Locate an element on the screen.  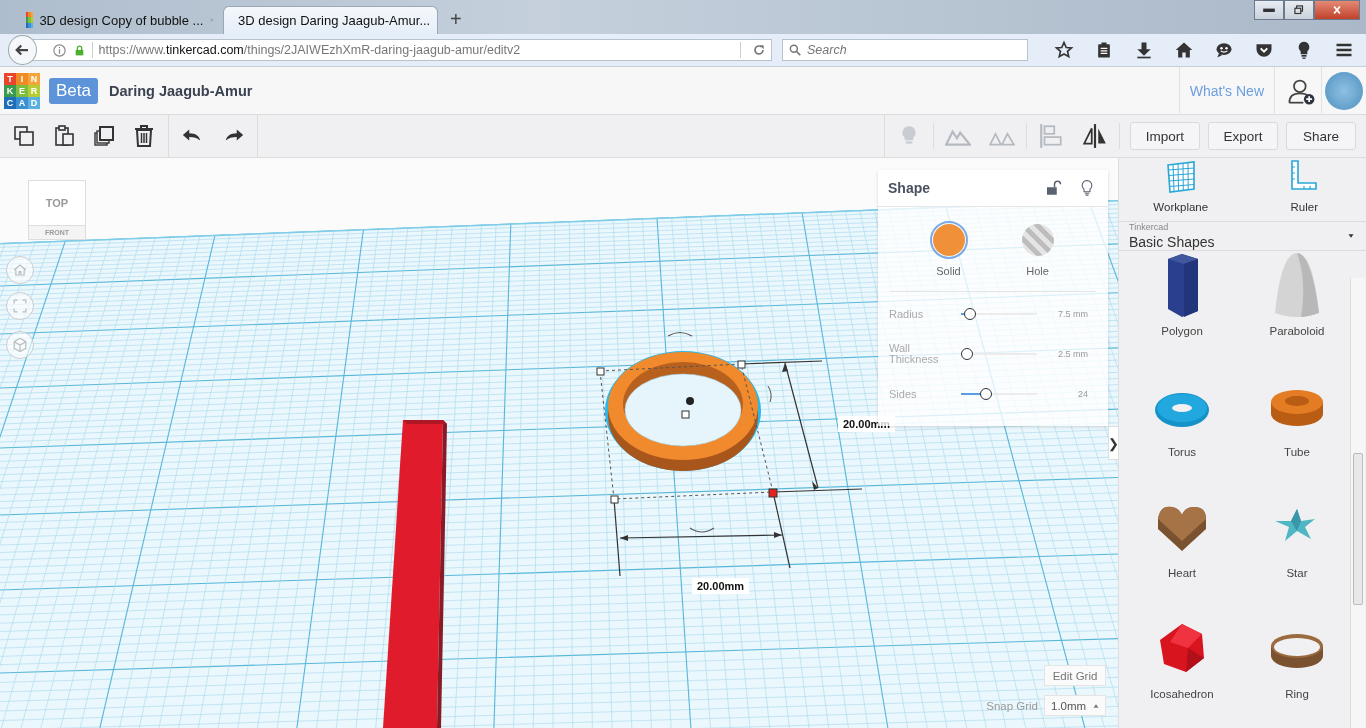
box-shape-drawing is located at coordinates (415, 574).